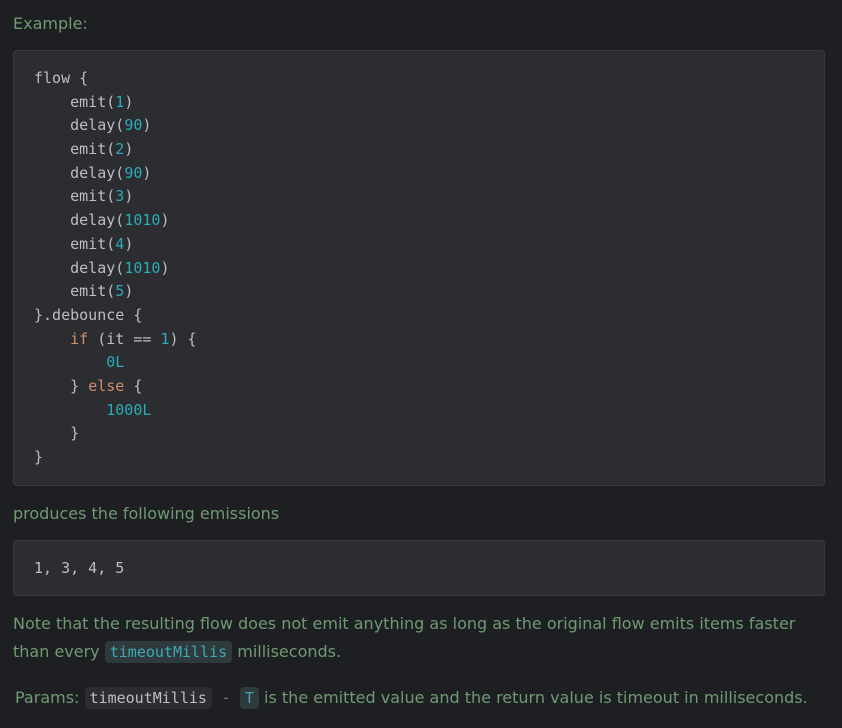 The width and height of the screenshot is (842, 728). I want to click on emissions-code: 1, 3, 4, 5, so click(79, 568).